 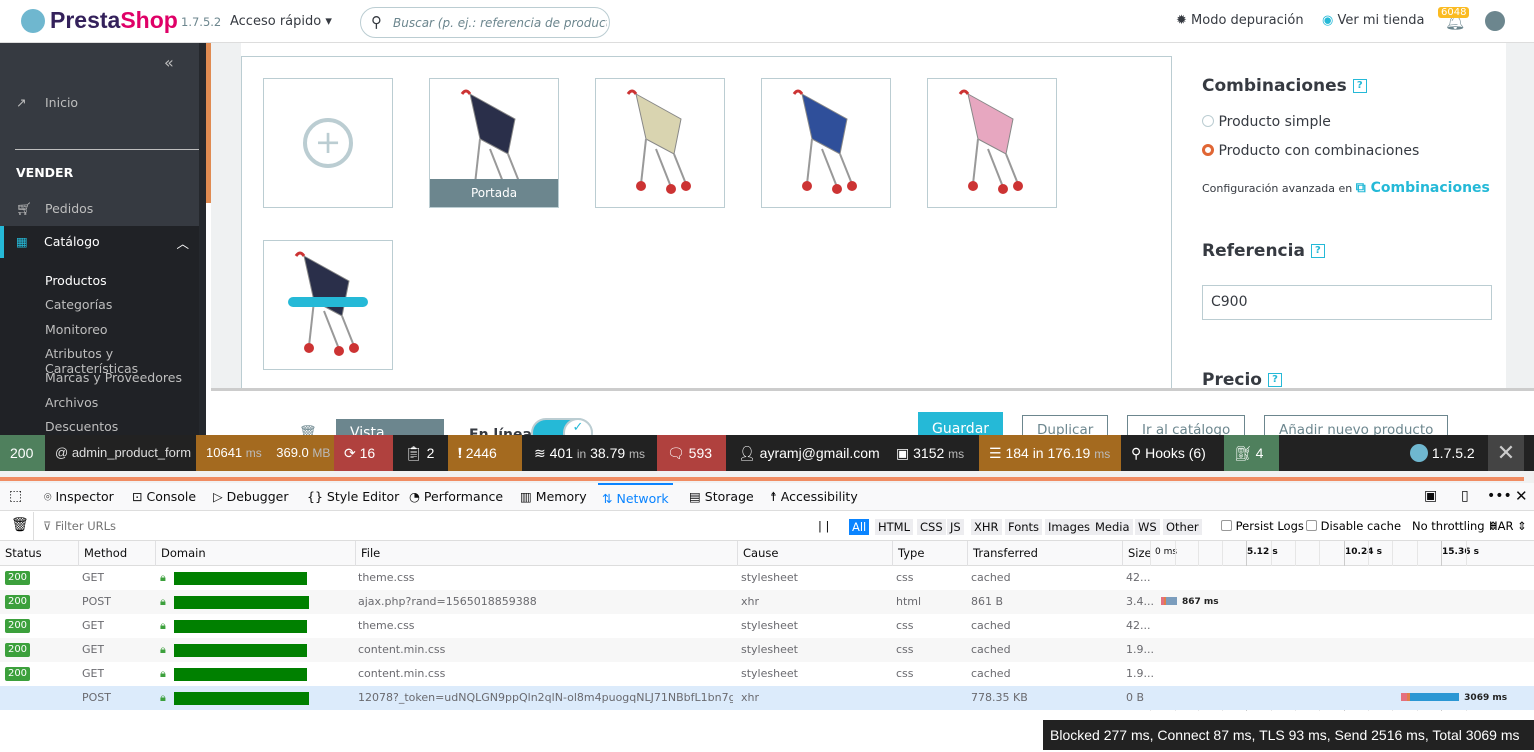 What do you see at coordinates (114, 20) in the screenshot?
I see `logo: PrestaShop` at bounding box center [114, 20].